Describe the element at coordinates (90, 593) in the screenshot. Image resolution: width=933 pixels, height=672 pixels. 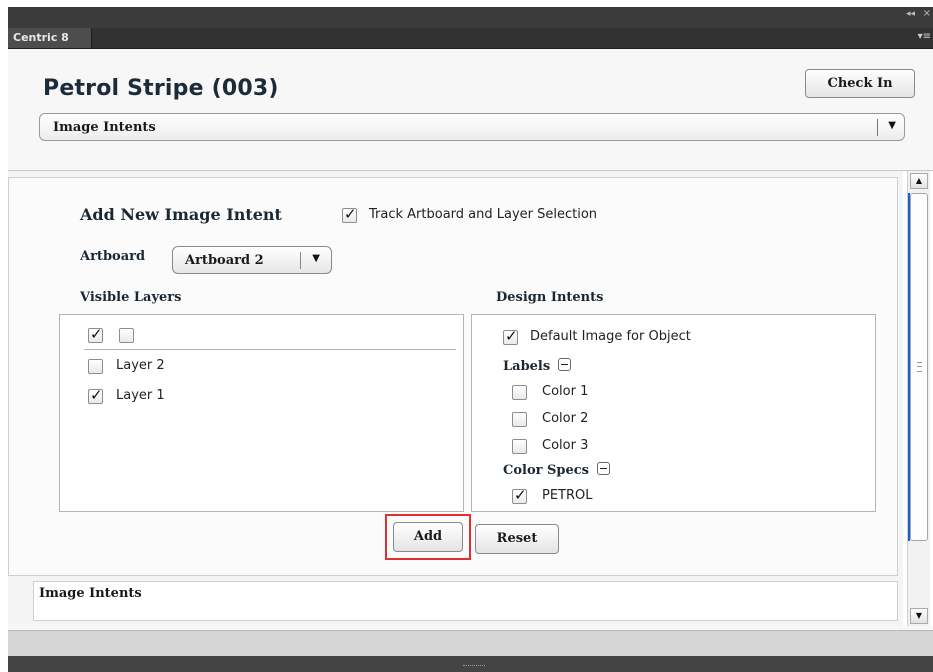
I see `image-intents-section-label: Image Intents` at that location.